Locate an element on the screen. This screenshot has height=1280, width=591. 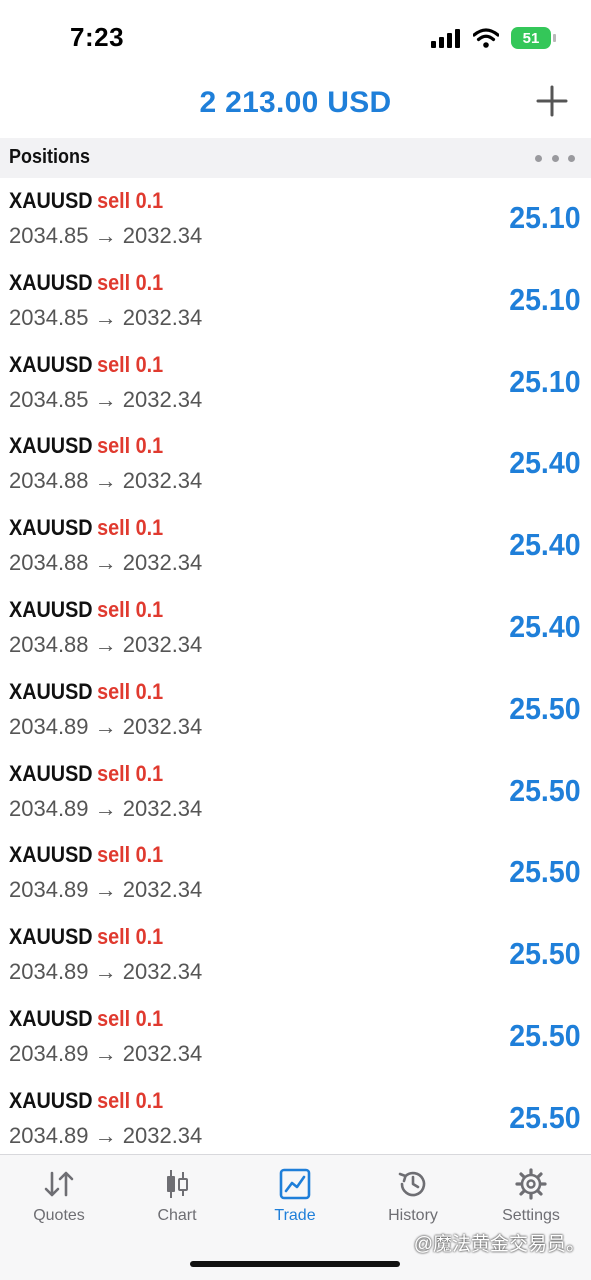
tab-label: Quotes is located at coordinates (59, 1215).